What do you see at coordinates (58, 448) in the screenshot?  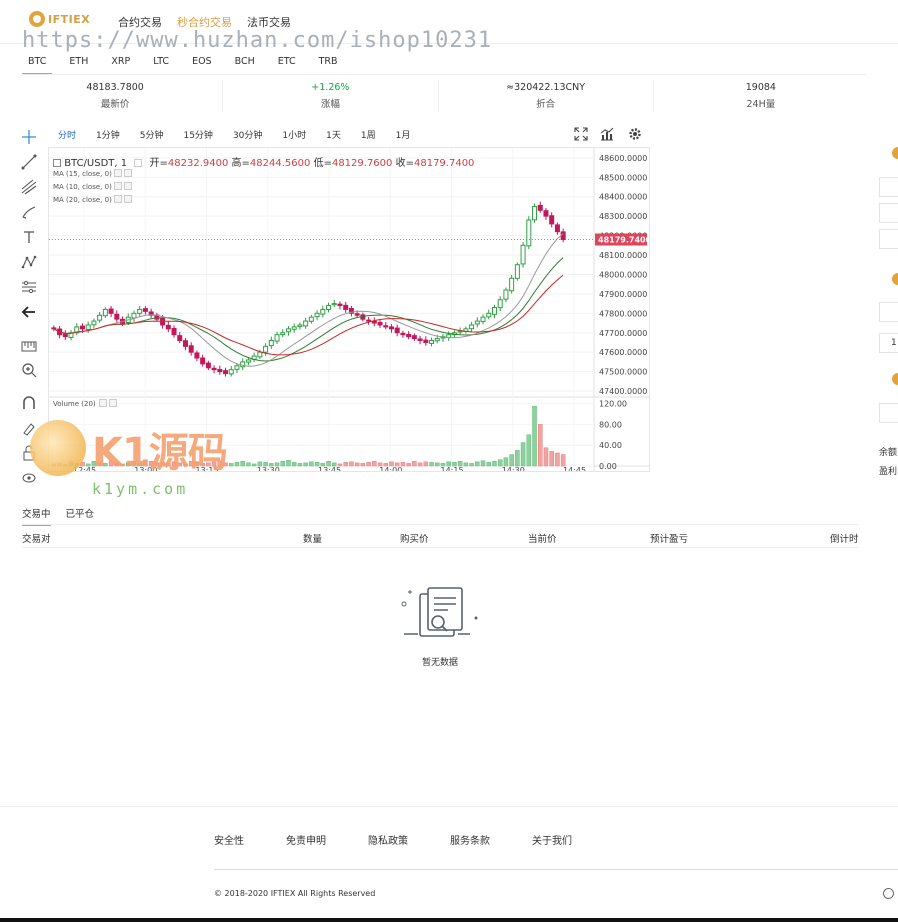 I see `k1-logo-badge` at bounding box center [58, 448].